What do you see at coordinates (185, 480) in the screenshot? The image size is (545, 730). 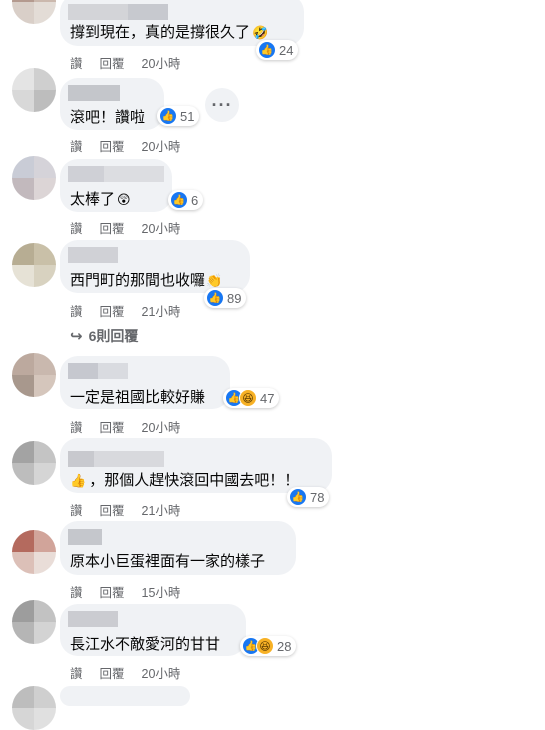 I see `comment-text: 👍 ，那個人趕快滾回中國去吧！！` at bounding box center [185, 480].